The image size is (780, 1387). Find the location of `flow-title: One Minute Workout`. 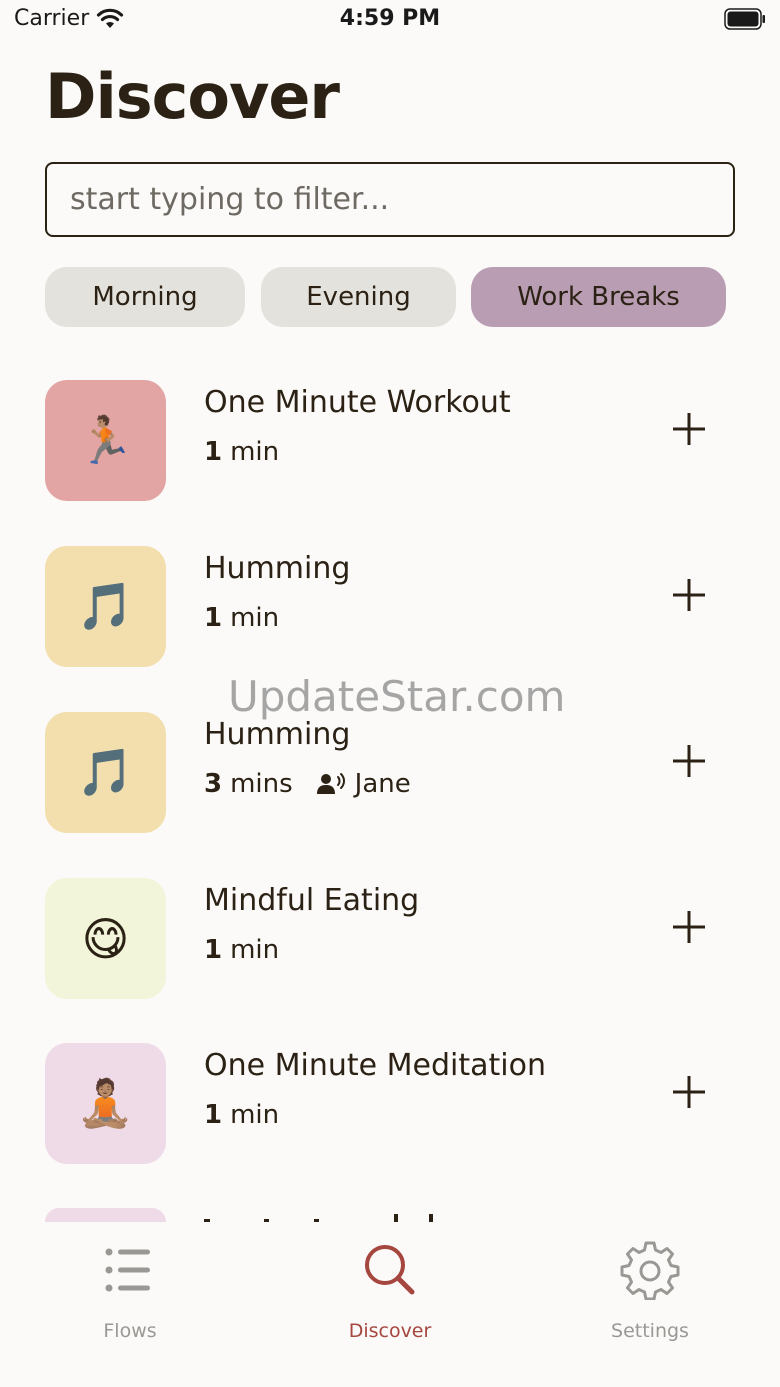

flow-title: One Minute Workout is located at coordinates (357, 402).